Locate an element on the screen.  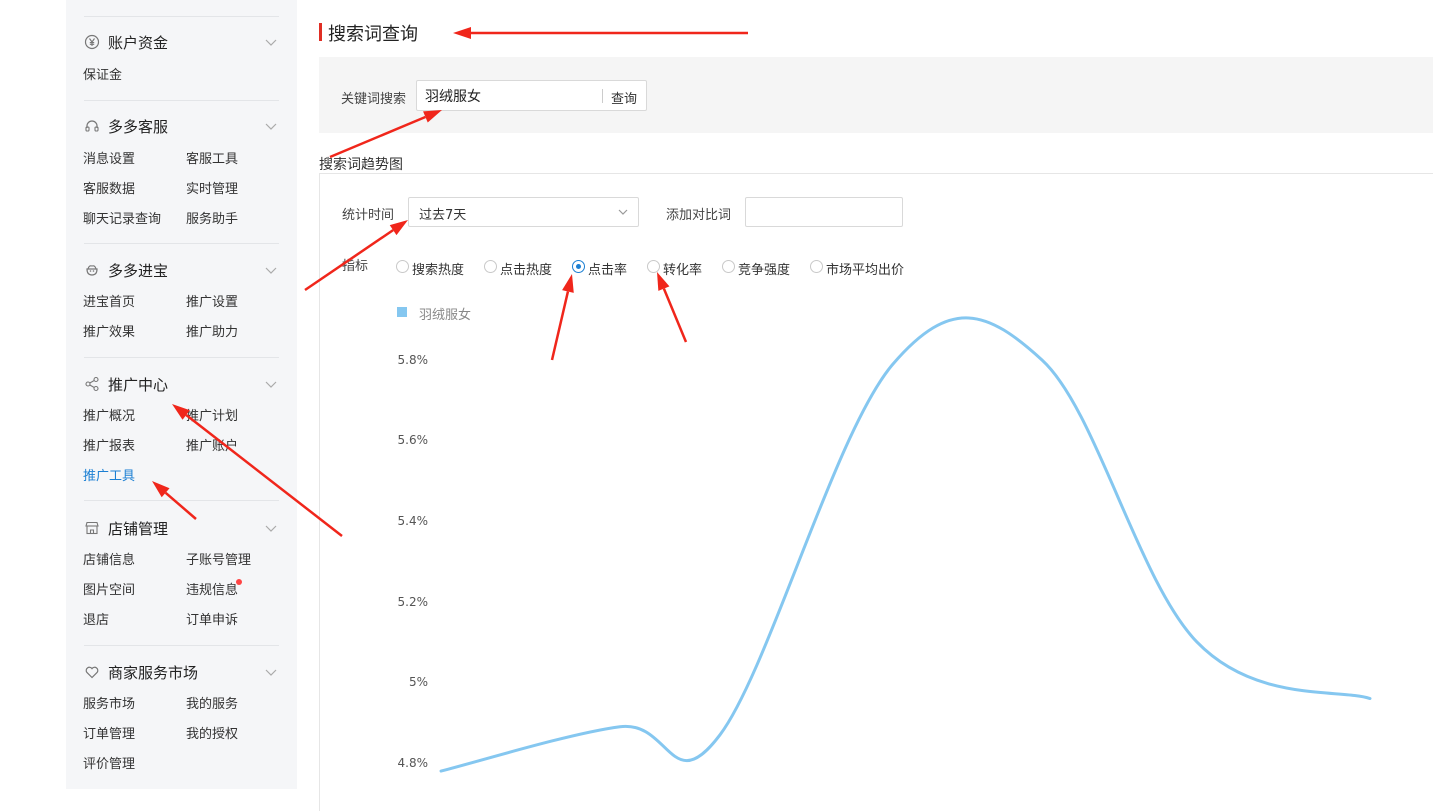
sidebar-section-header: 多多客服 is located at coordinates (184, 126).